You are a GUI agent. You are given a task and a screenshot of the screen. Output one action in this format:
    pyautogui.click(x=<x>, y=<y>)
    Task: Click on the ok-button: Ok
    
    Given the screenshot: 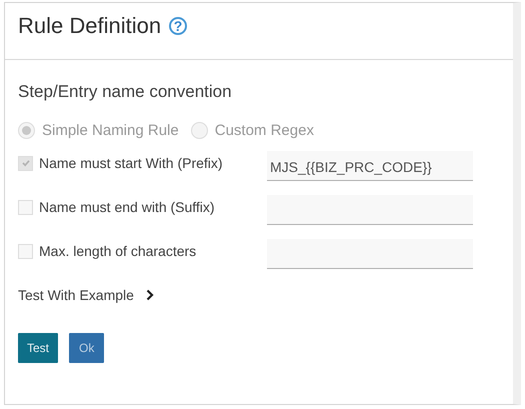 What is the action you would take?
    pyautogui.click(x=86, y=348)
    